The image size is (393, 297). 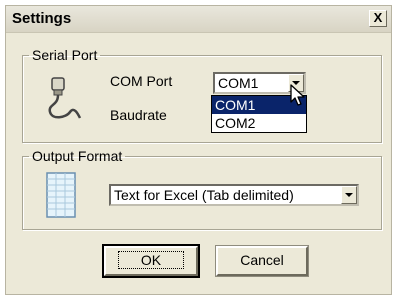 I want to click on ok-button: OK, so click(x=151, y=261).